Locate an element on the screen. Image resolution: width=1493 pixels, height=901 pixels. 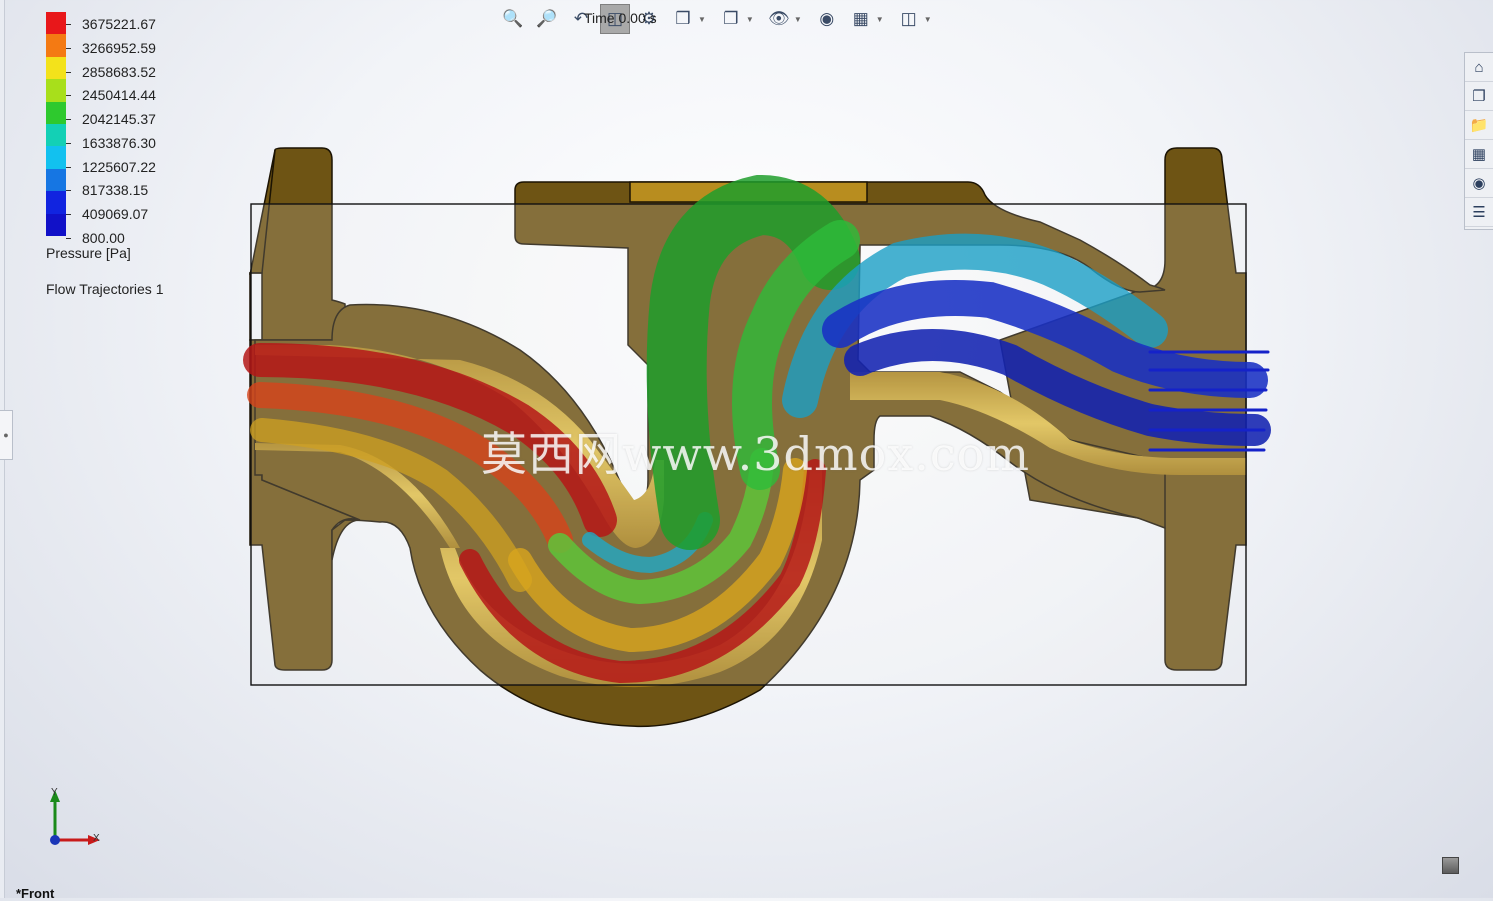
home-icon: ⌂ is located at coordinates (1479, 67).